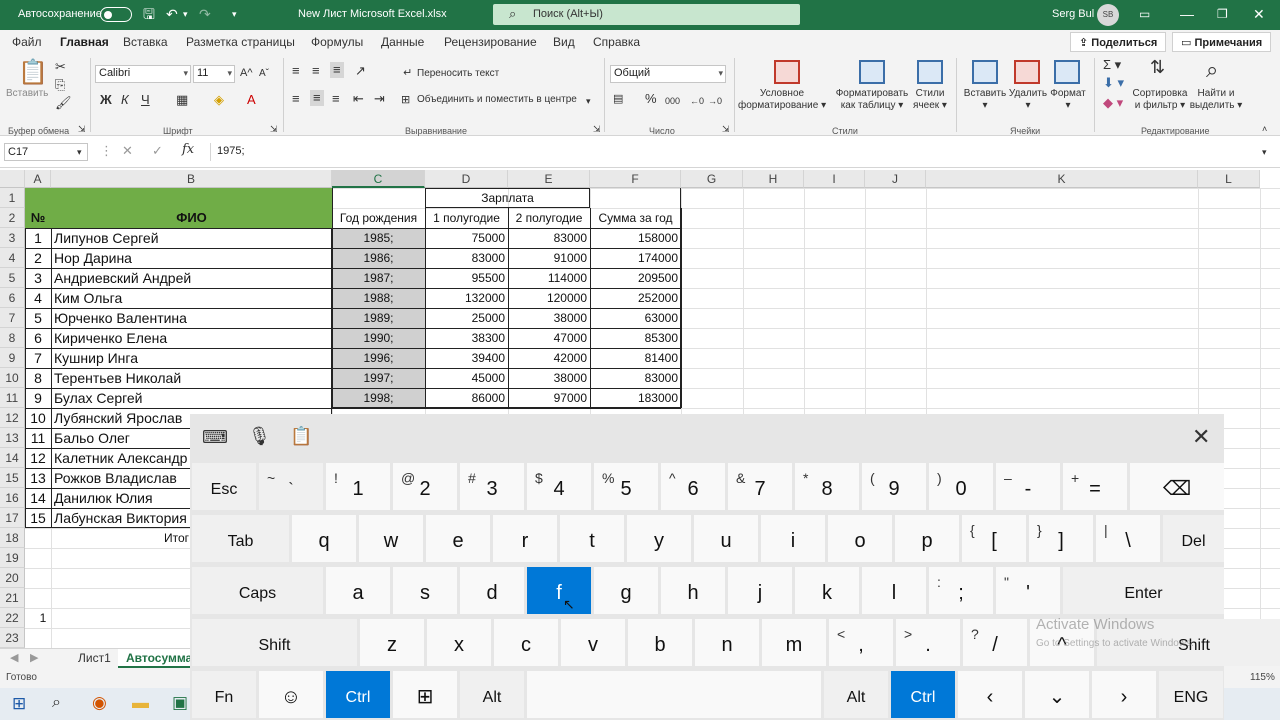 The width and height of the screenshot is (1280, 721). Describe the element at coordinates (12, 198) in the screenshot. I see `row-header: 1` at that location.